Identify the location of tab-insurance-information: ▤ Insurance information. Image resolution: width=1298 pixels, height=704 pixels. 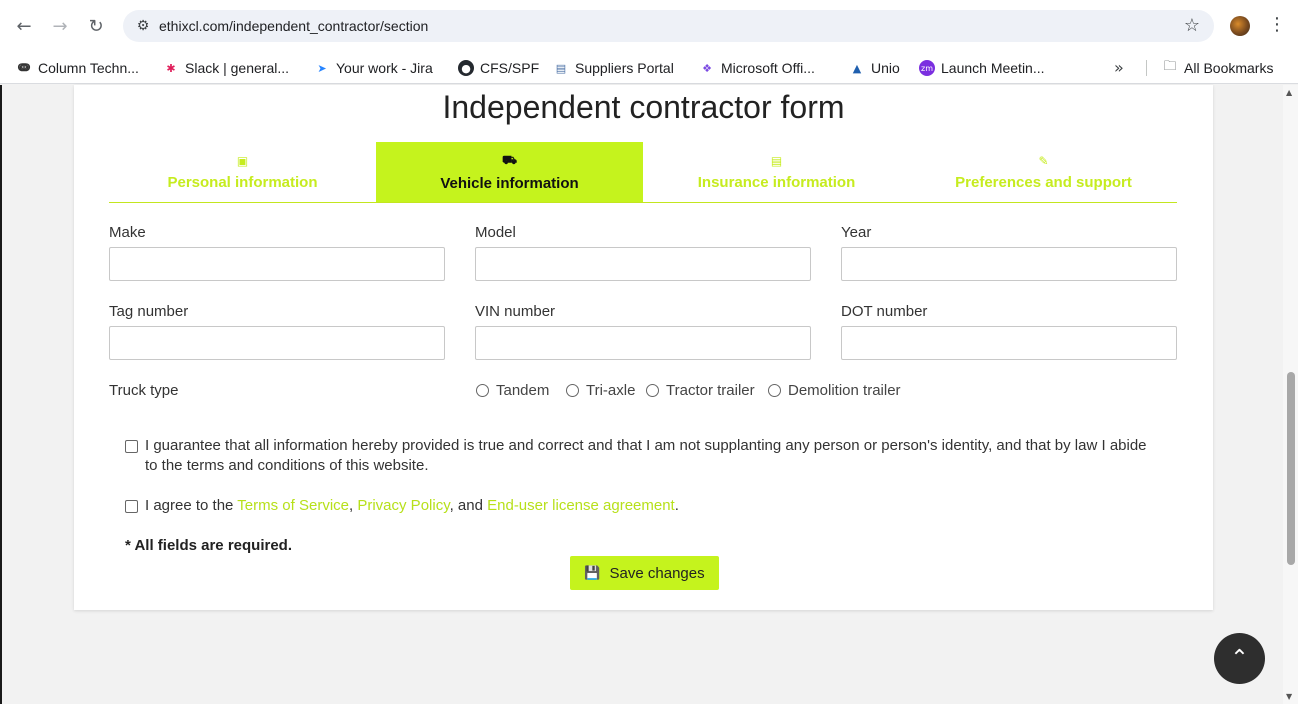
(776, 172).